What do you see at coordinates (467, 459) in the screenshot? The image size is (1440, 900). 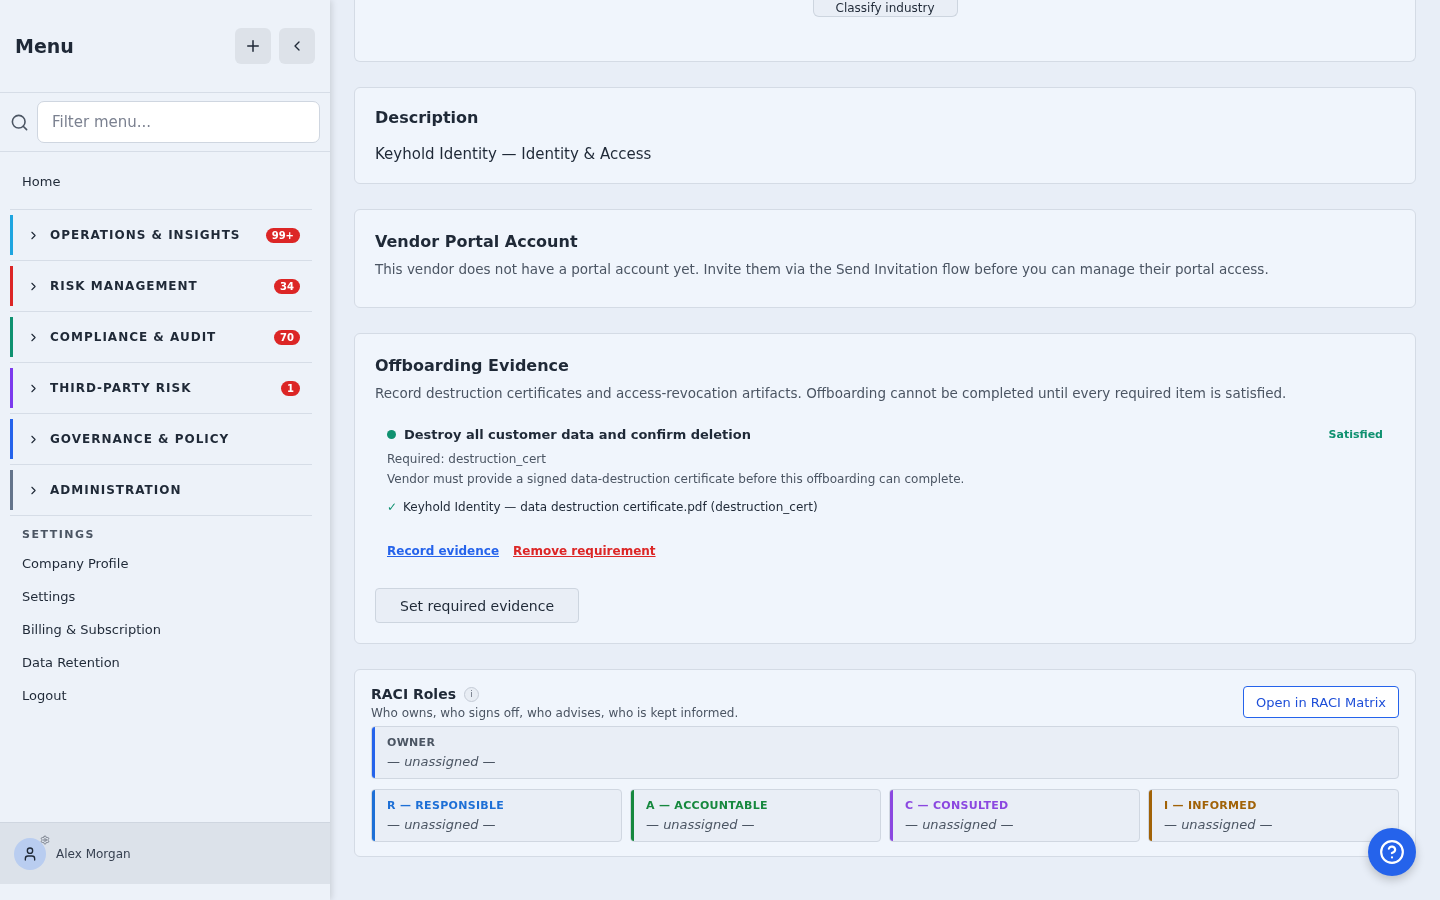 I see `requirement-type: Required: destruction_cert` at bounding box center [467, 459].